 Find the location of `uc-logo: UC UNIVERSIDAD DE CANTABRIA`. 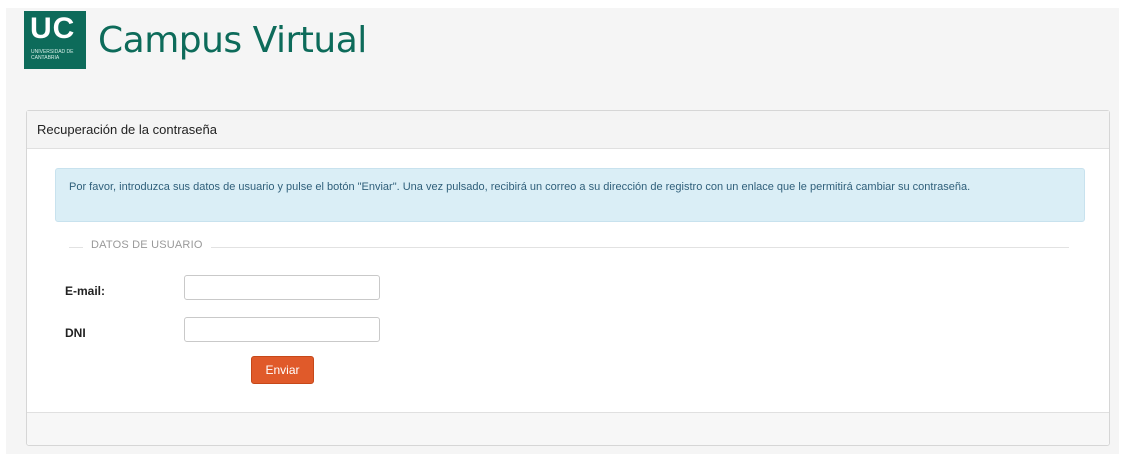

uc-logo: UC UNIVERSIDAD DE CANTABRIA is located at coordinates (55, 40).